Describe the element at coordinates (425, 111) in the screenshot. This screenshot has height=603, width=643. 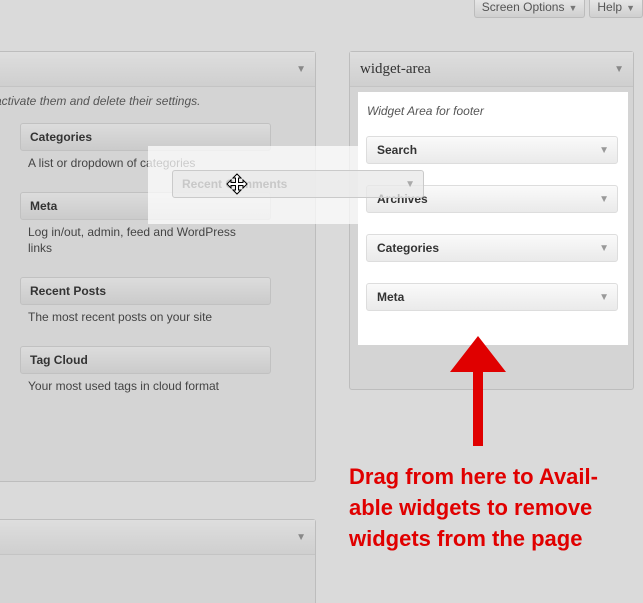
I see `widget-area-description: Widget Area for footer` at that location.